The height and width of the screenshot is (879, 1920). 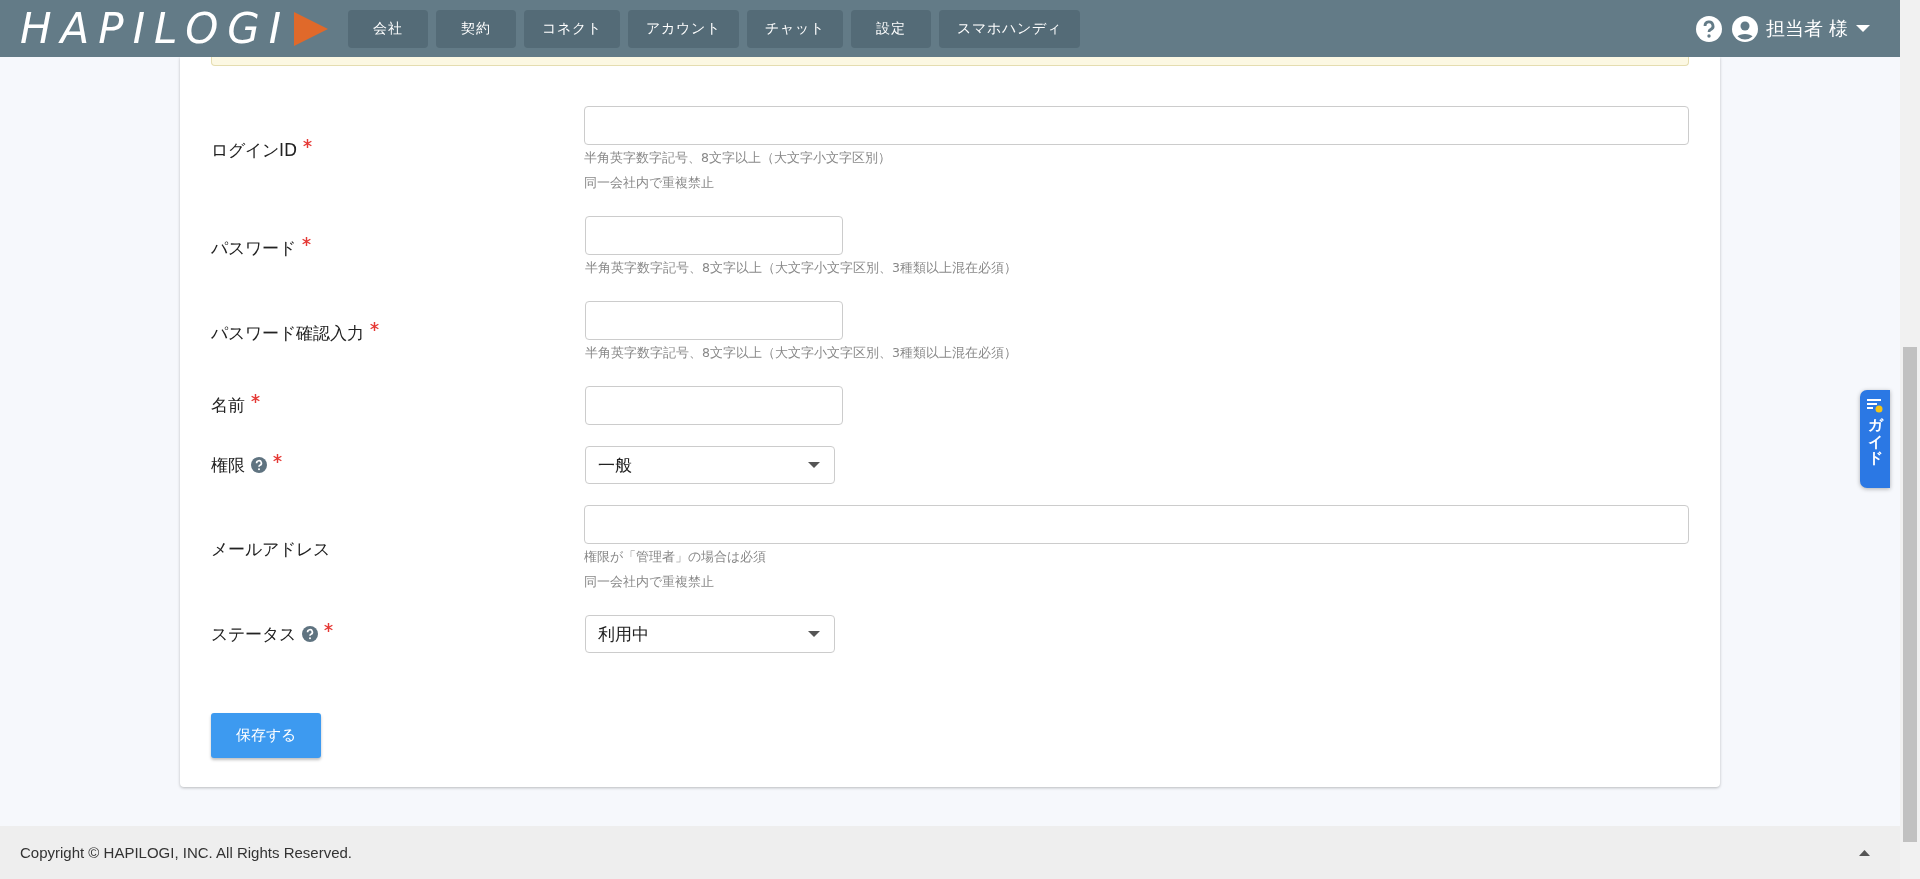 I want to click on scroll-thumb, so click(x=1910, y=594).